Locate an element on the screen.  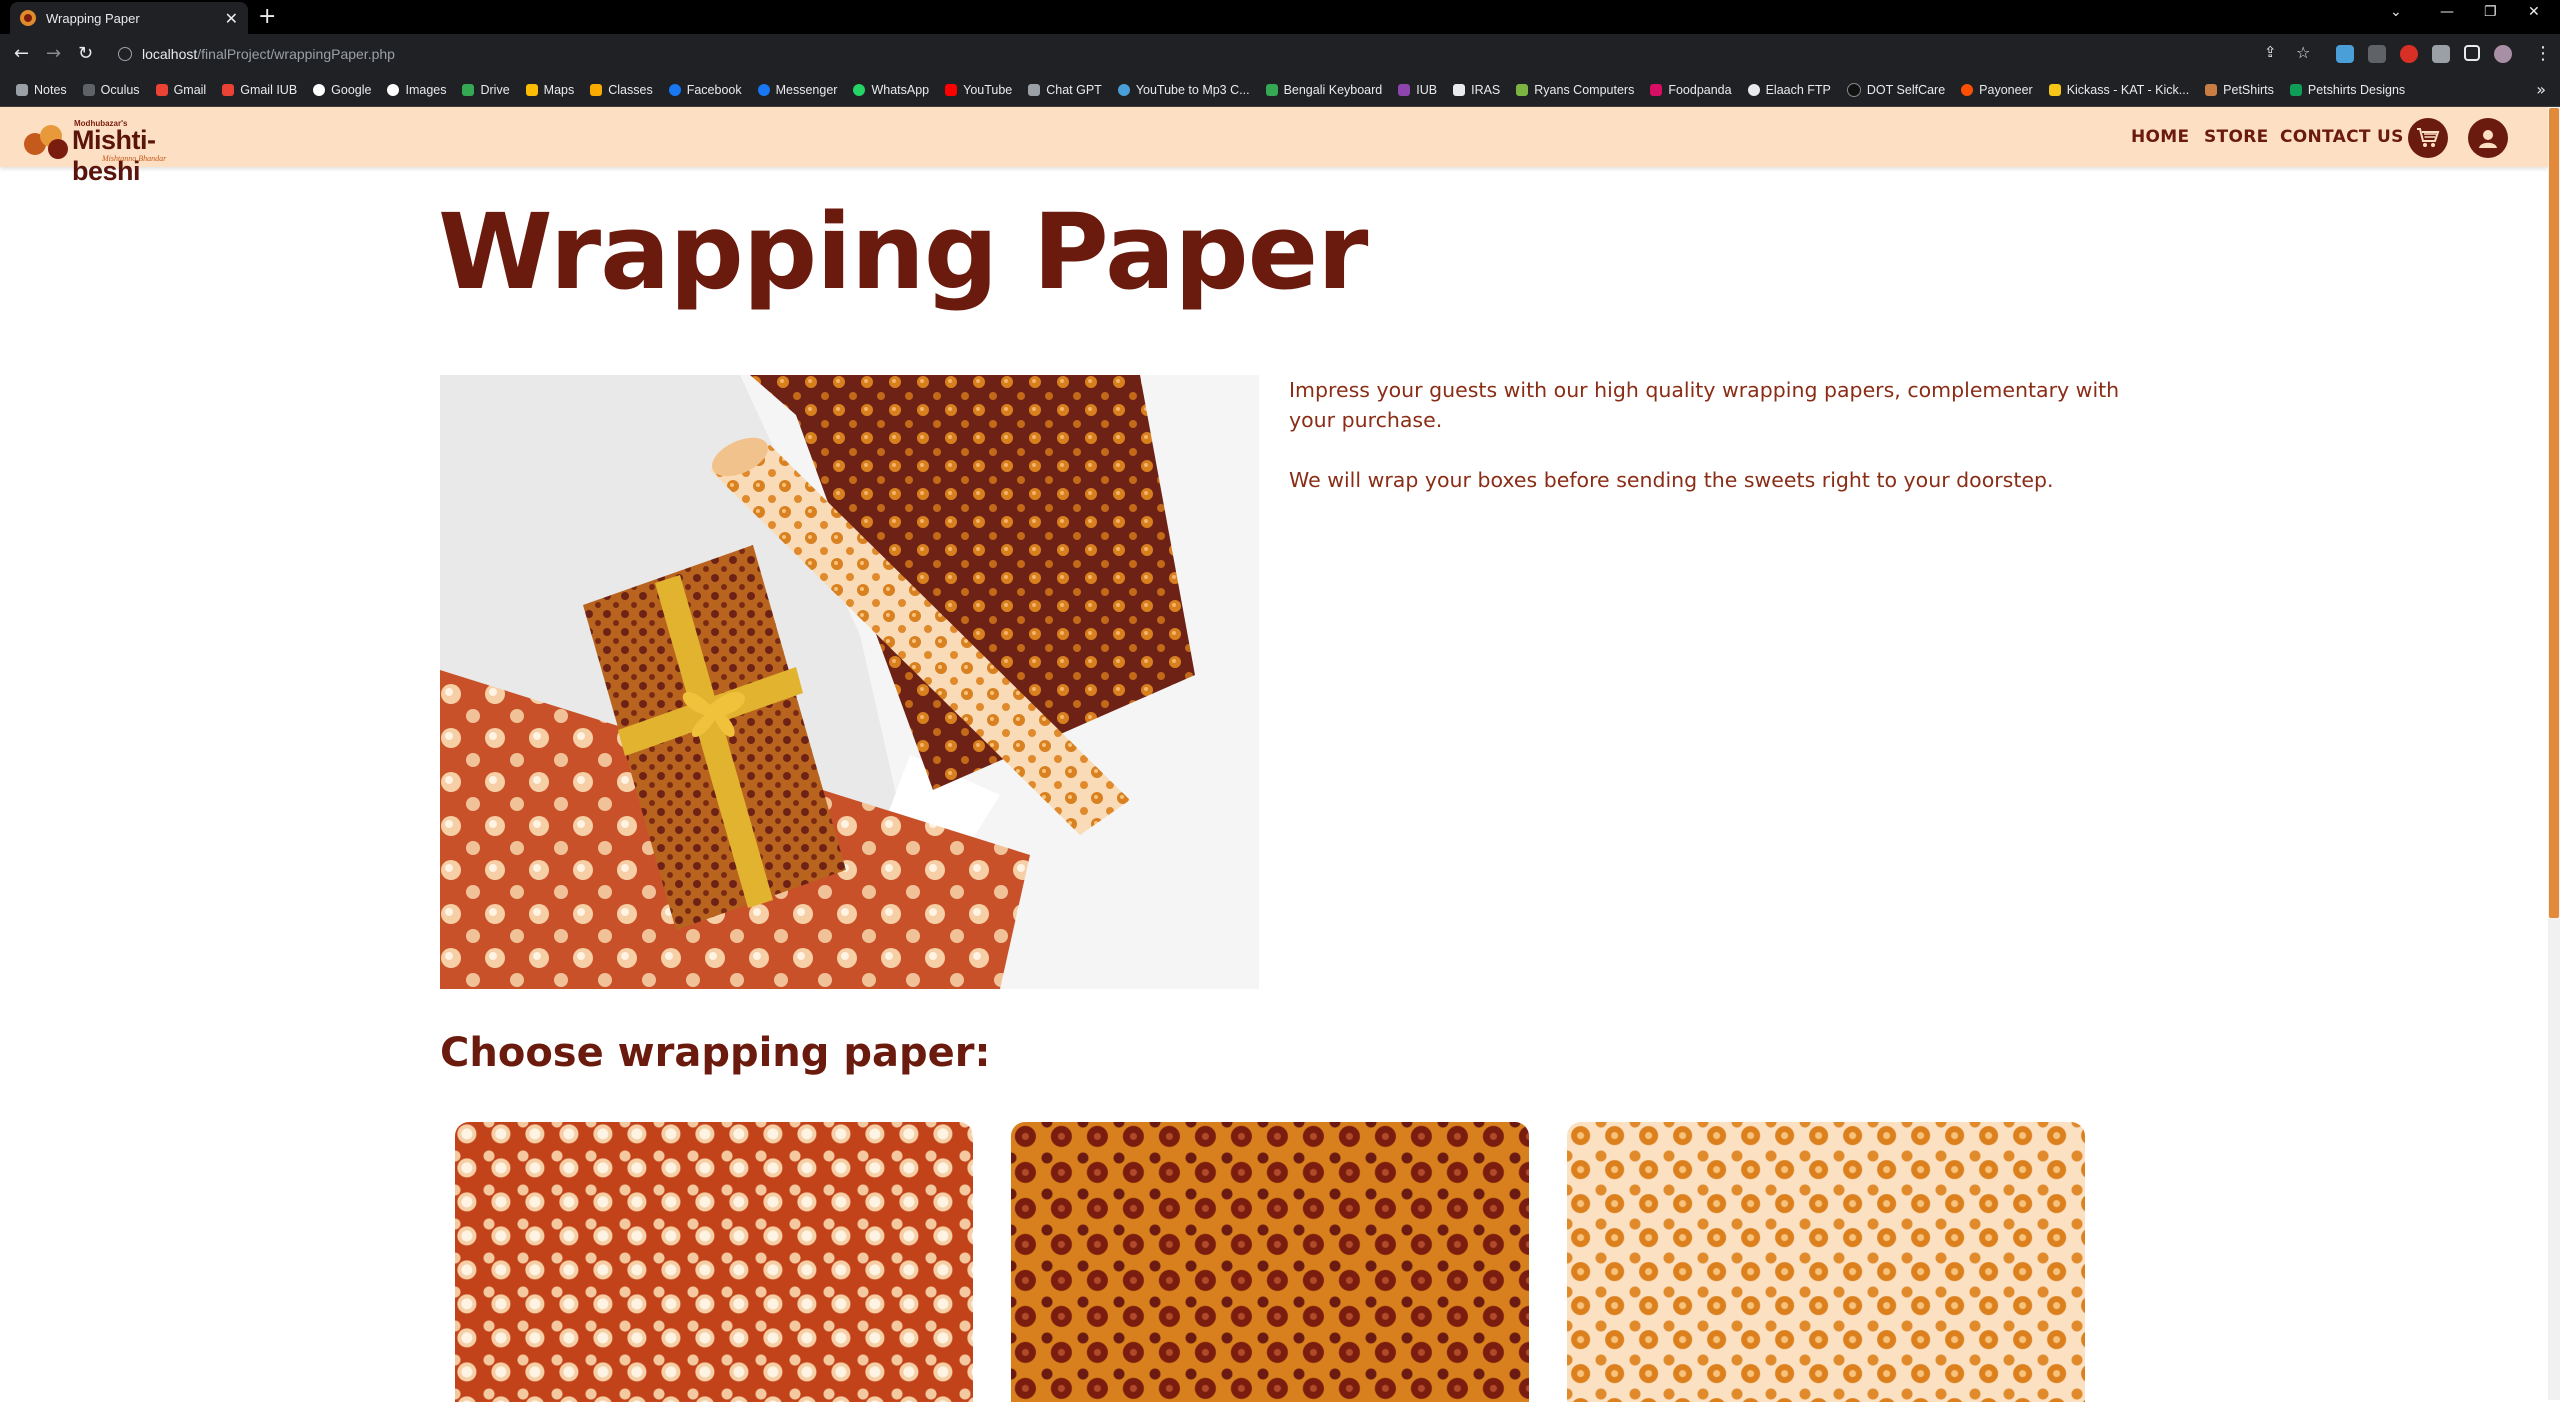
chatgpt-icon is located at coordinates (1034, 90).